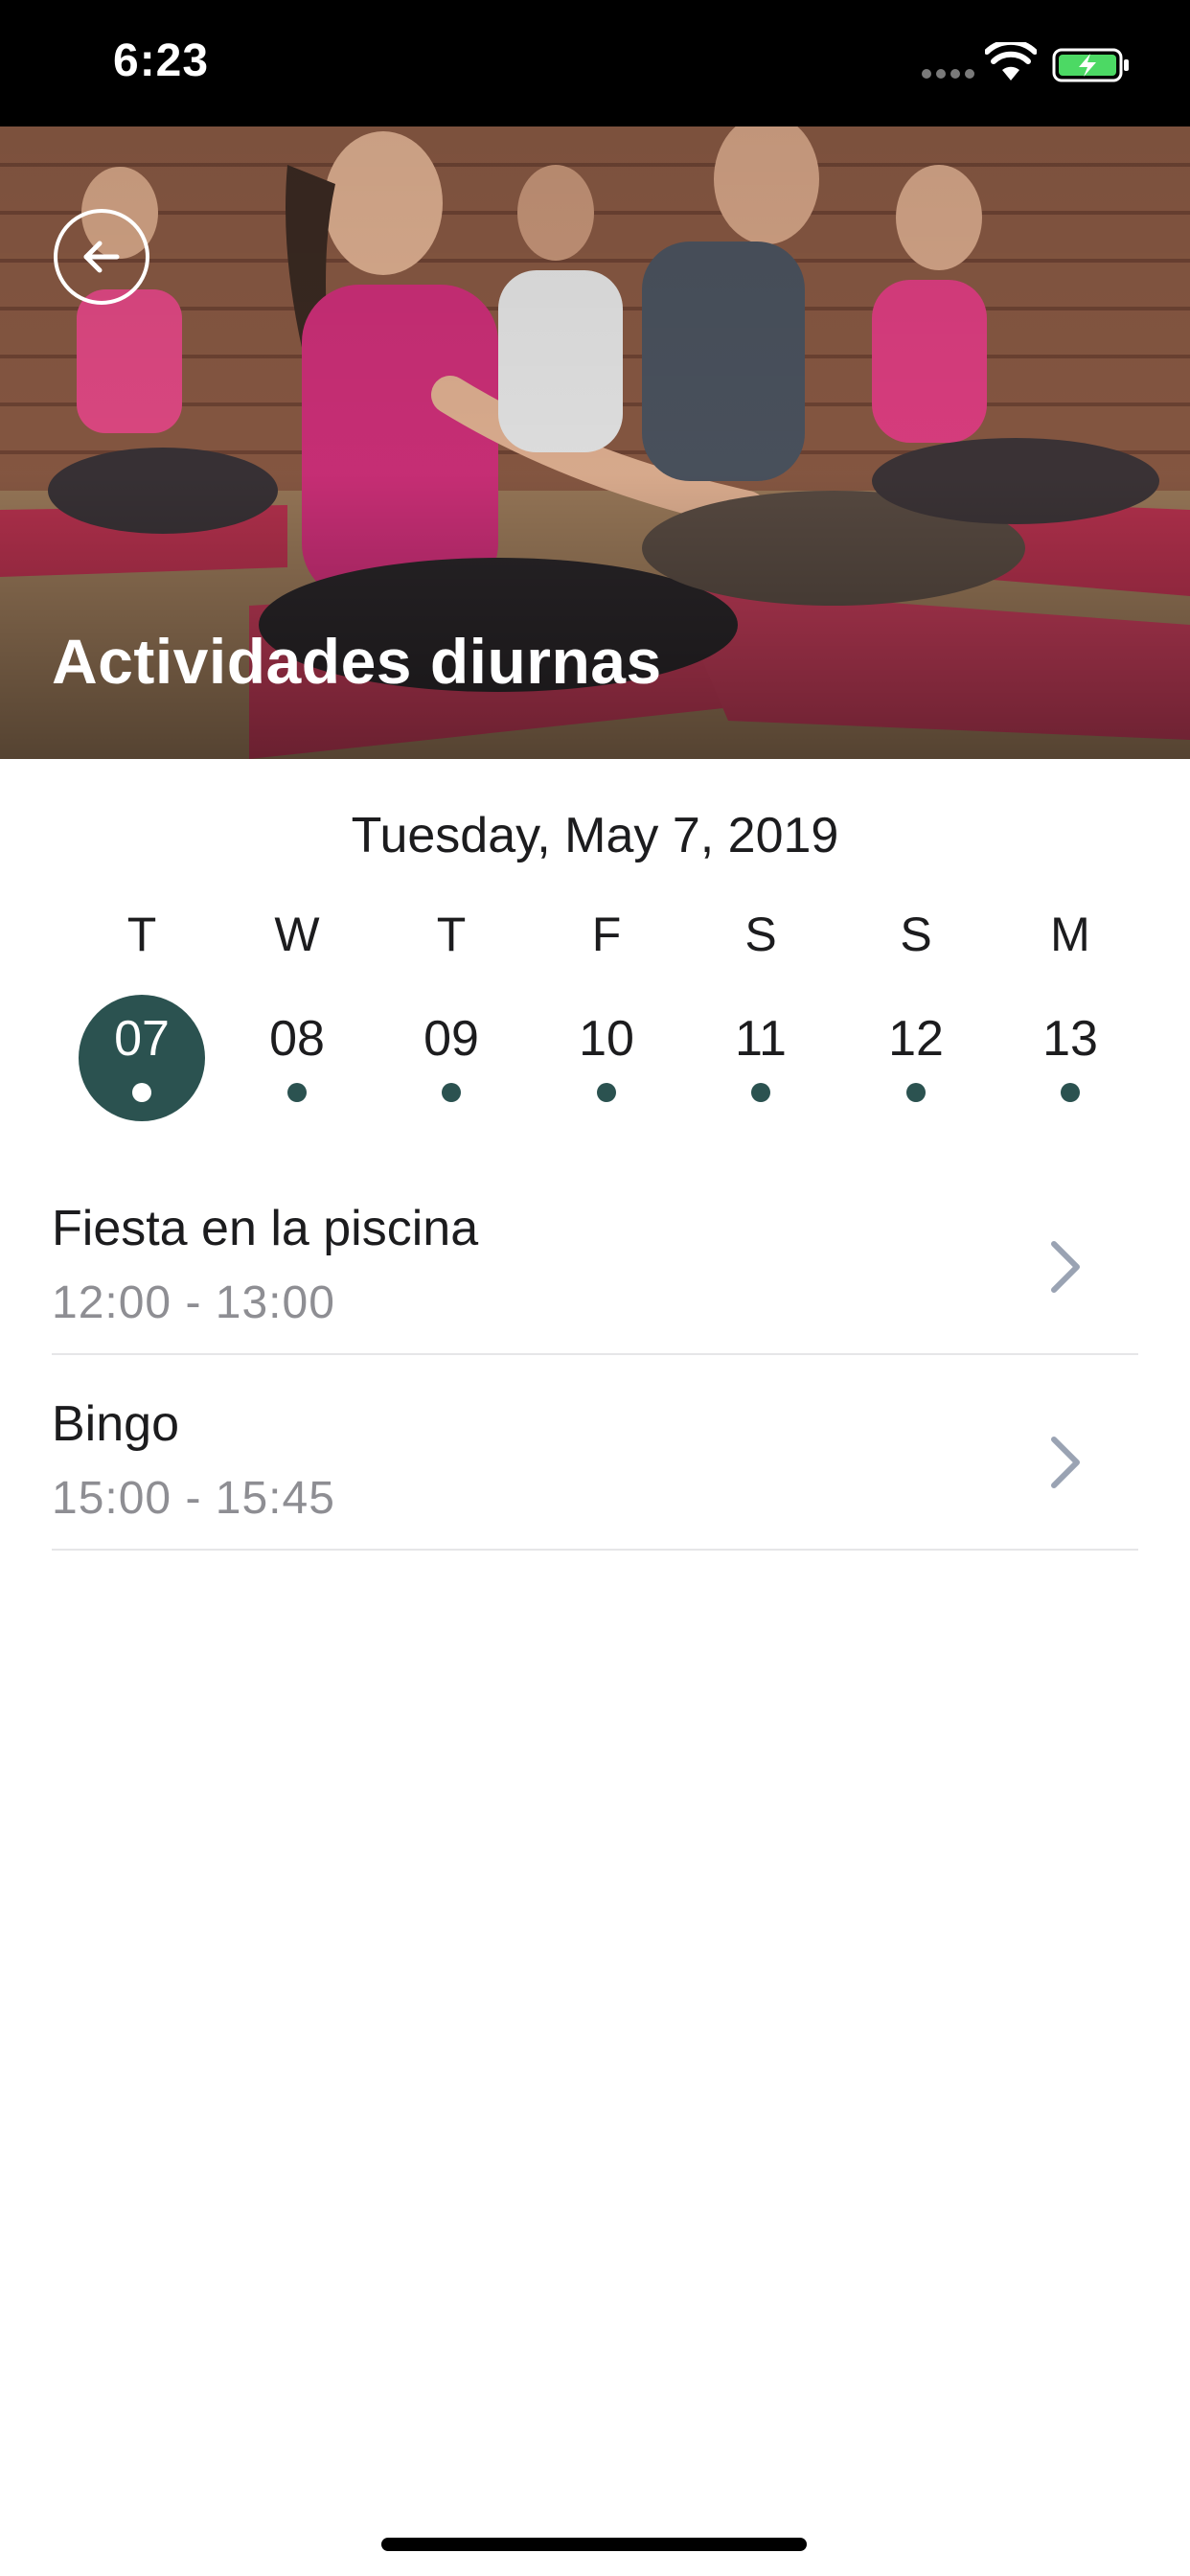 The height and width of the screenshot is (2576, 1190). I want to click on day-number: 12, so click(916, 1039).